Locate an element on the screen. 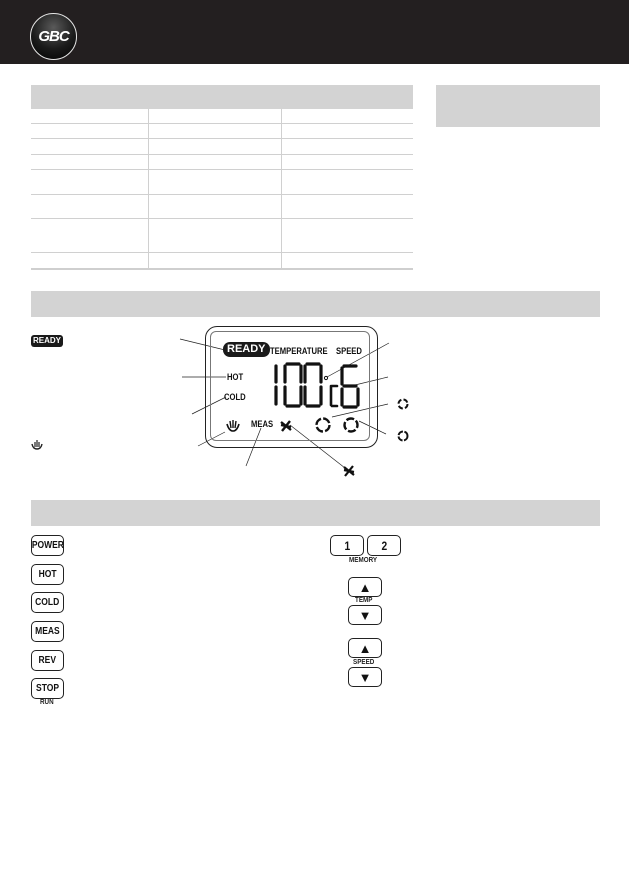 The width and height of the screenshot is (629, 893). temp-up-key: ▲ is located at coordinates (365, 587).